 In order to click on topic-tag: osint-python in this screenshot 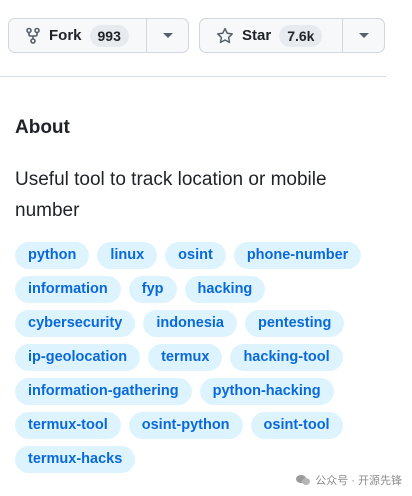, I will do `click(185, 425)`.